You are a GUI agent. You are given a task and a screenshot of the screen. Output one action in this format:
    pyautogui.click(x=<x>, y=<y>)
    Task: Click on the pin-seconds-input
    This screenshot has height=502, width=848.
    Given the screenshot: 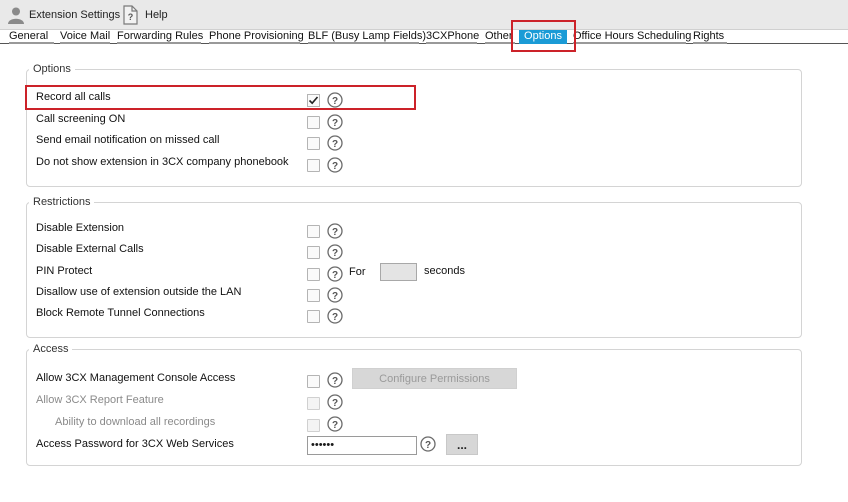 What is the action you would take?
    pyautogui.click(x=398, y=272)
    